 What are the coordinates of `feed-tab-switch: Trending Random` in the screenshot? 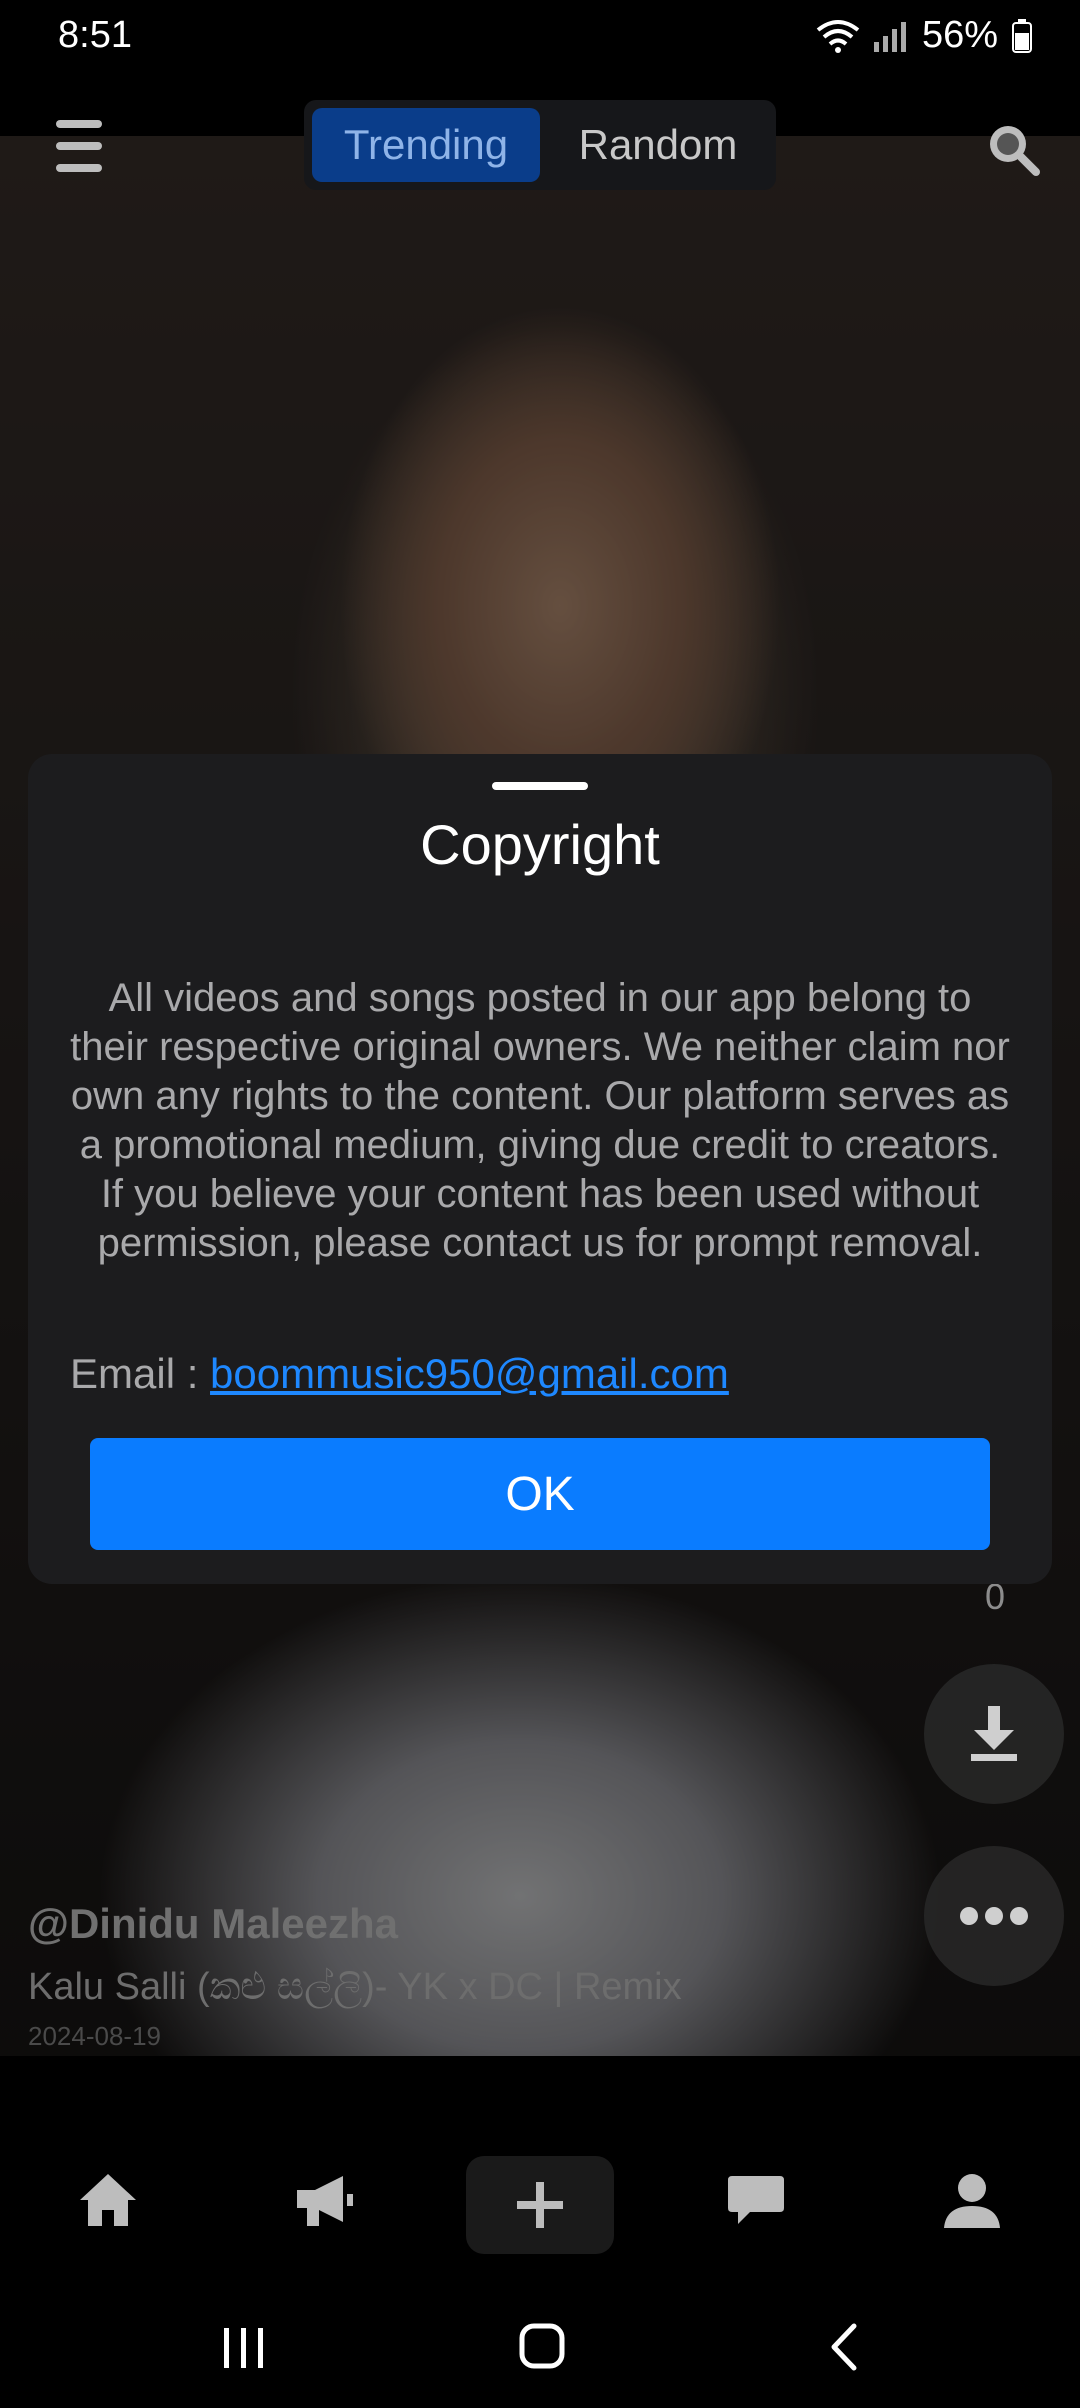 It's located at (540, 145).